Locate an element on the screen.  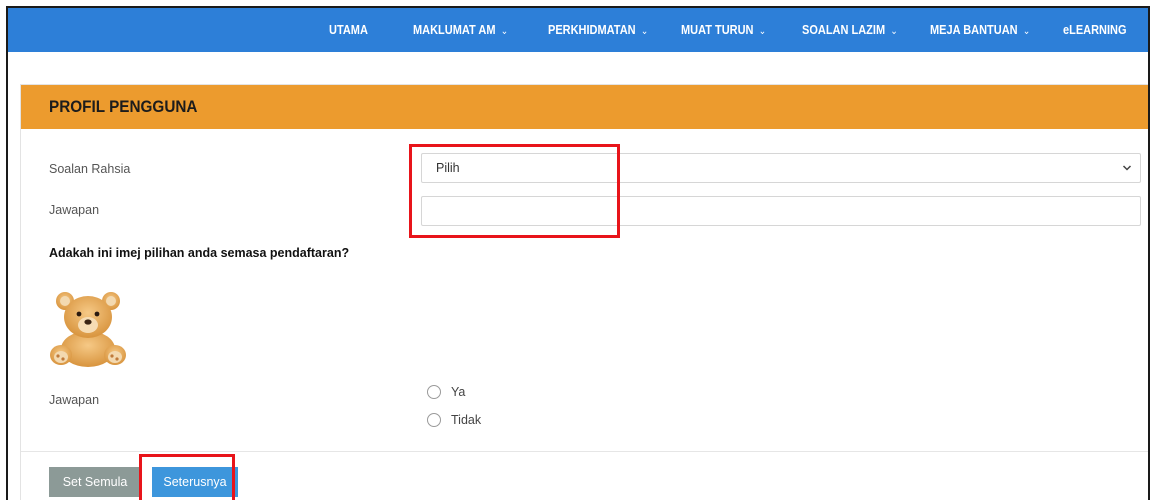
nav-label: PERKHIDMATAN is located at coordinates (592, 30).